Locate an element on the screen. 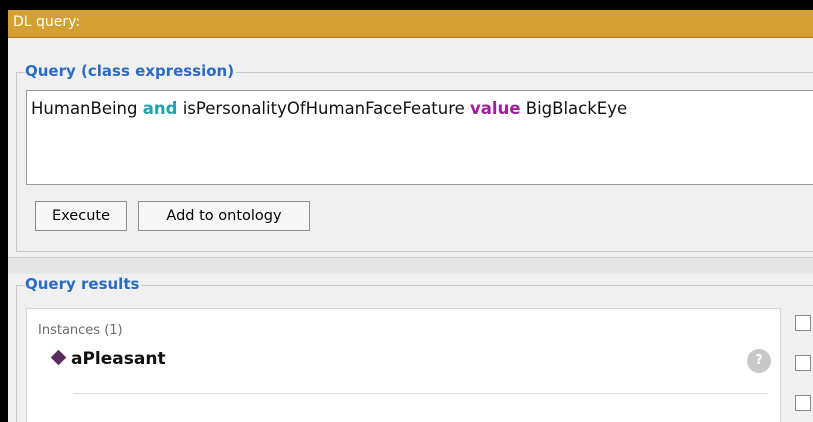 This screenshot has width=813, height=422. add-to-ontology-button: Add to ontology is located at coordinates (224, 216).